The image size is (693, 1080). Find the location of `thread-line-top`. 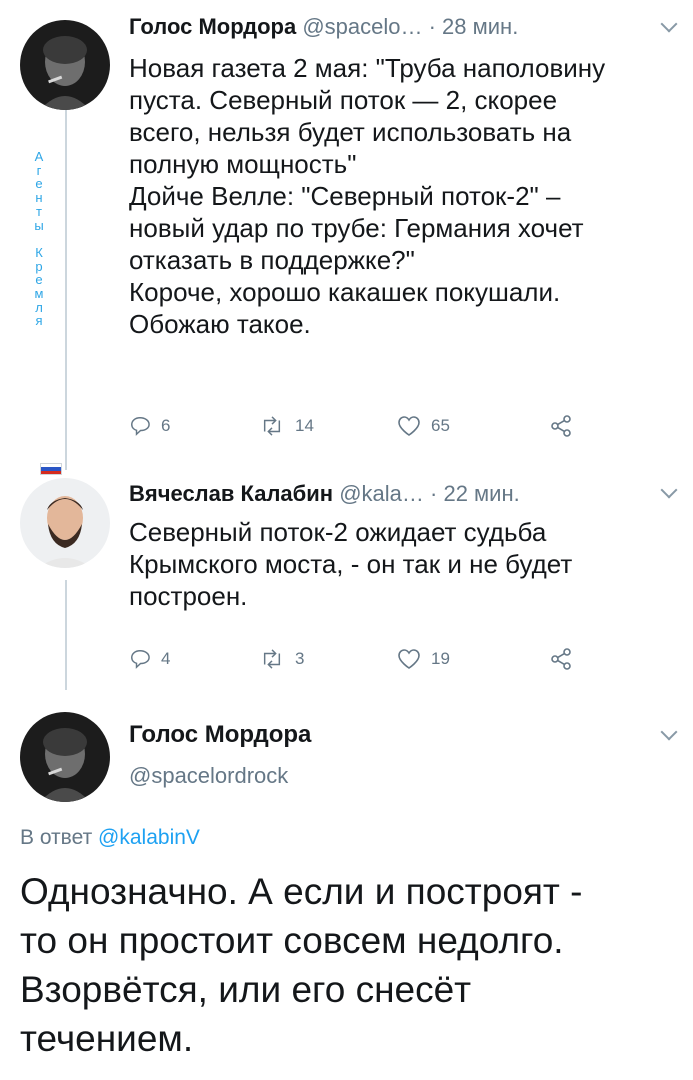

thread-line-top is located at coordinates (66, 285).